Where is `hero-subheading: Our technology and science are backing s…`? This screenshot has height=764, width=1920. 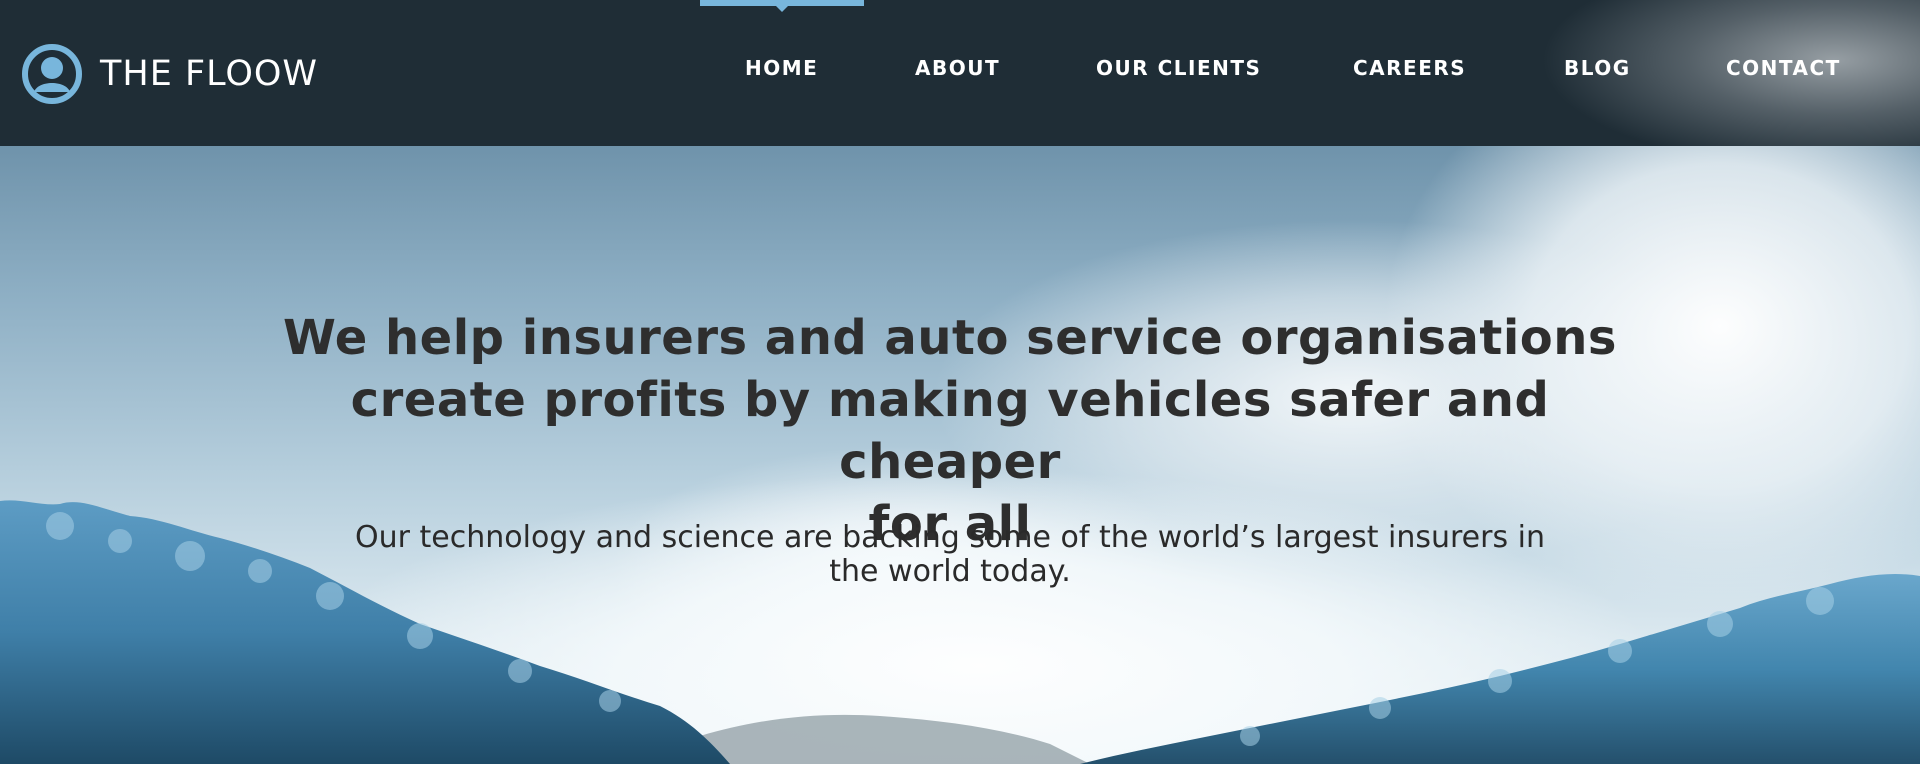 hero-subheading: Our technology and science are backing s… is located at coordinates (950, 555).